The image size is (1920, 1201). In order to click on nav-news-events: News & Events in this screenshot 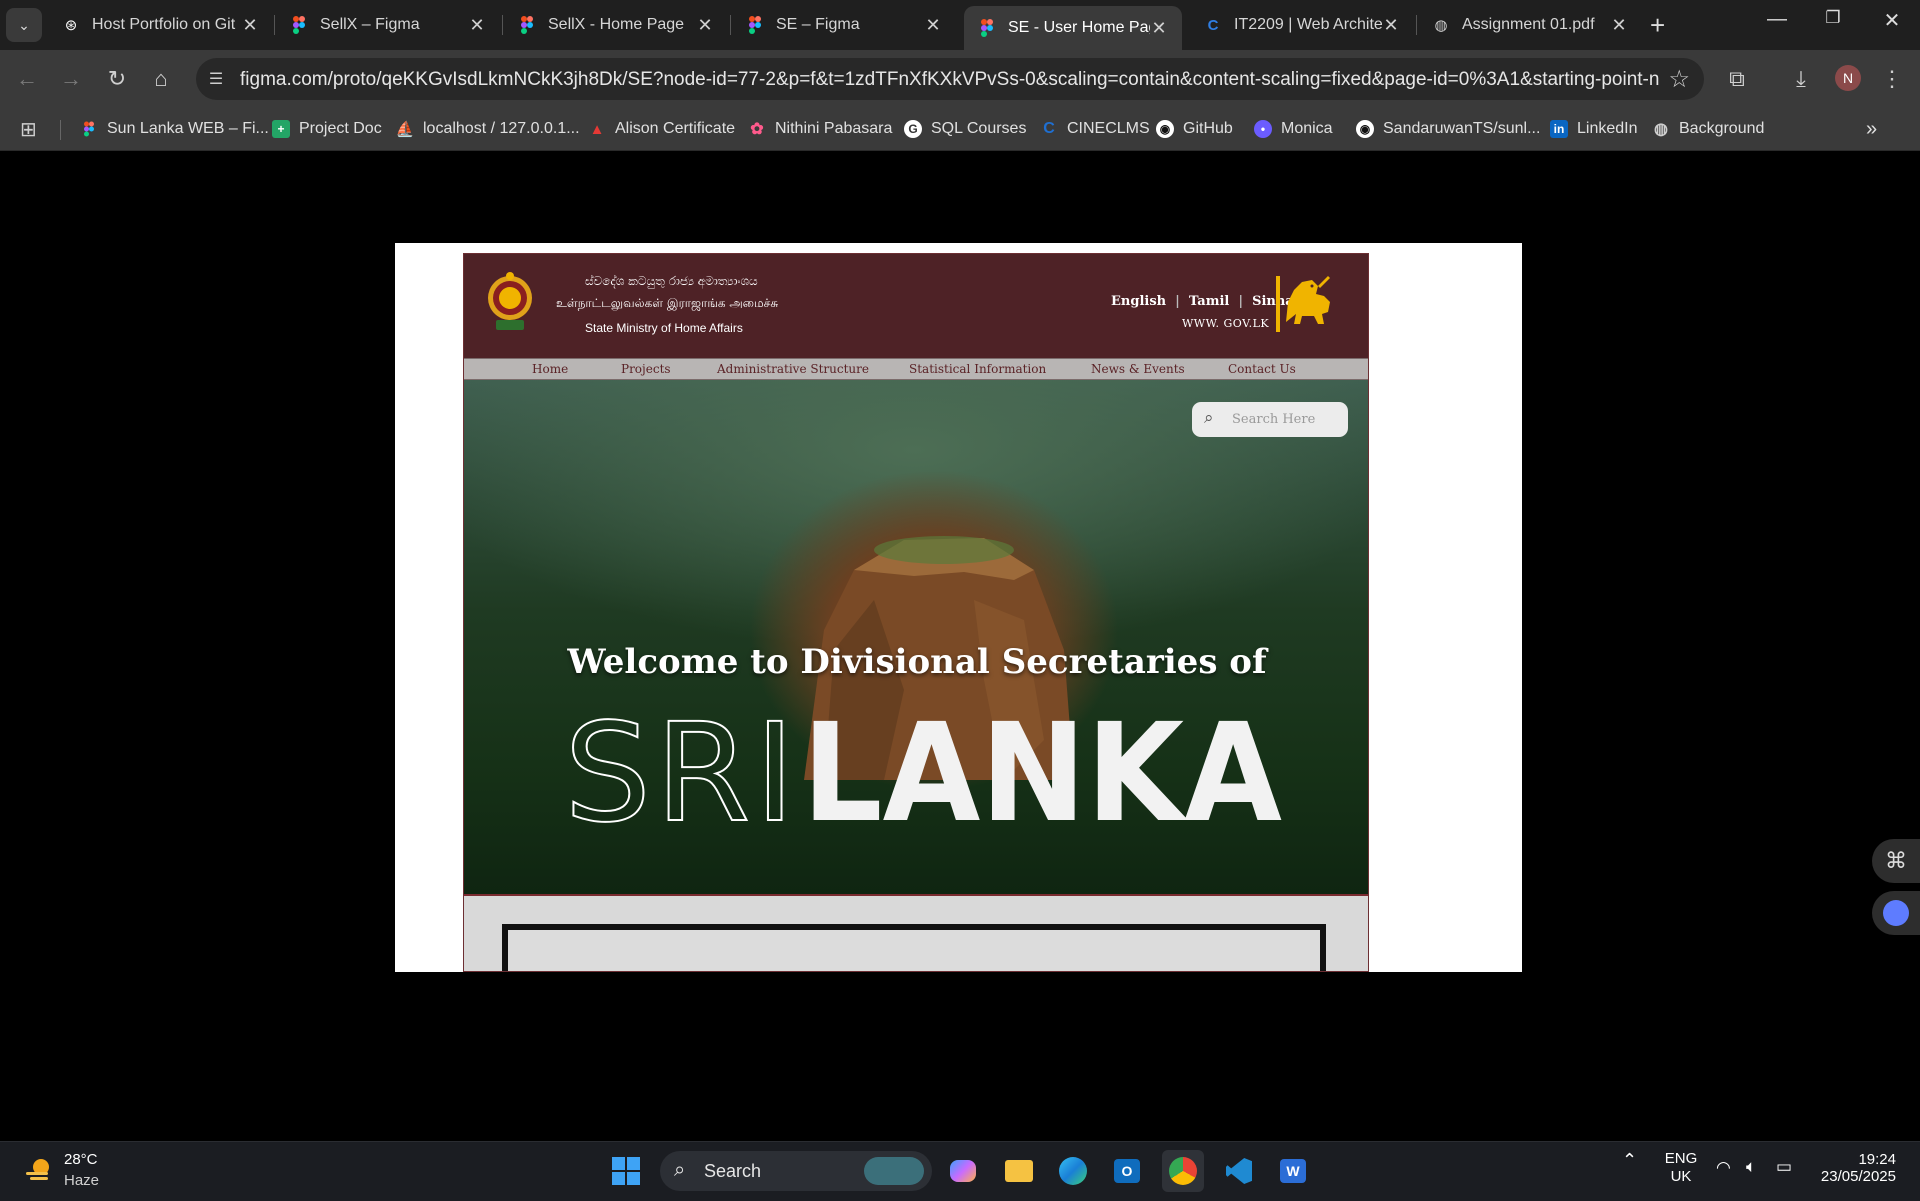, I will do `click(1138, 369)`.